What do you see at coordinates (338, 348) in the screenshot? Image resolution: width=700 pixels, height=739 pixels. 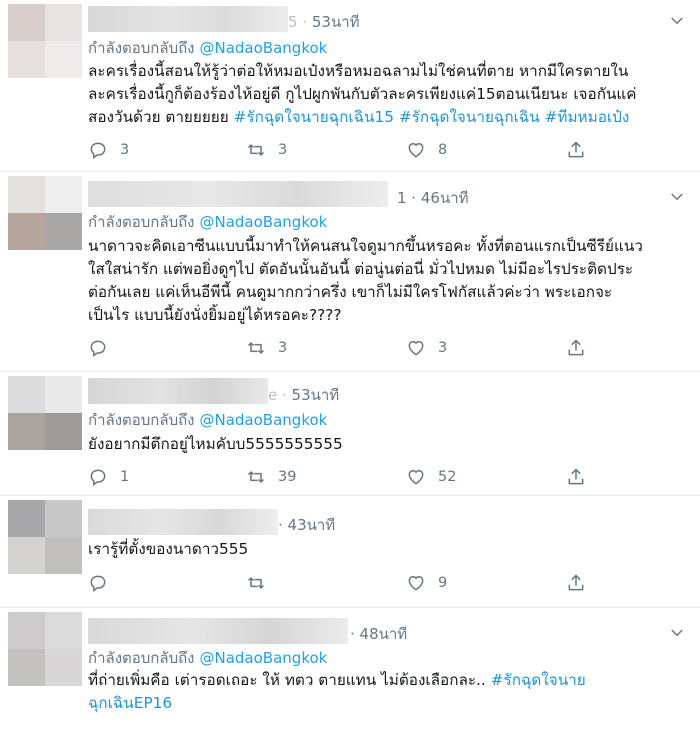 I see `tweet-actions: 3 3` at bounding box center [338, 348].